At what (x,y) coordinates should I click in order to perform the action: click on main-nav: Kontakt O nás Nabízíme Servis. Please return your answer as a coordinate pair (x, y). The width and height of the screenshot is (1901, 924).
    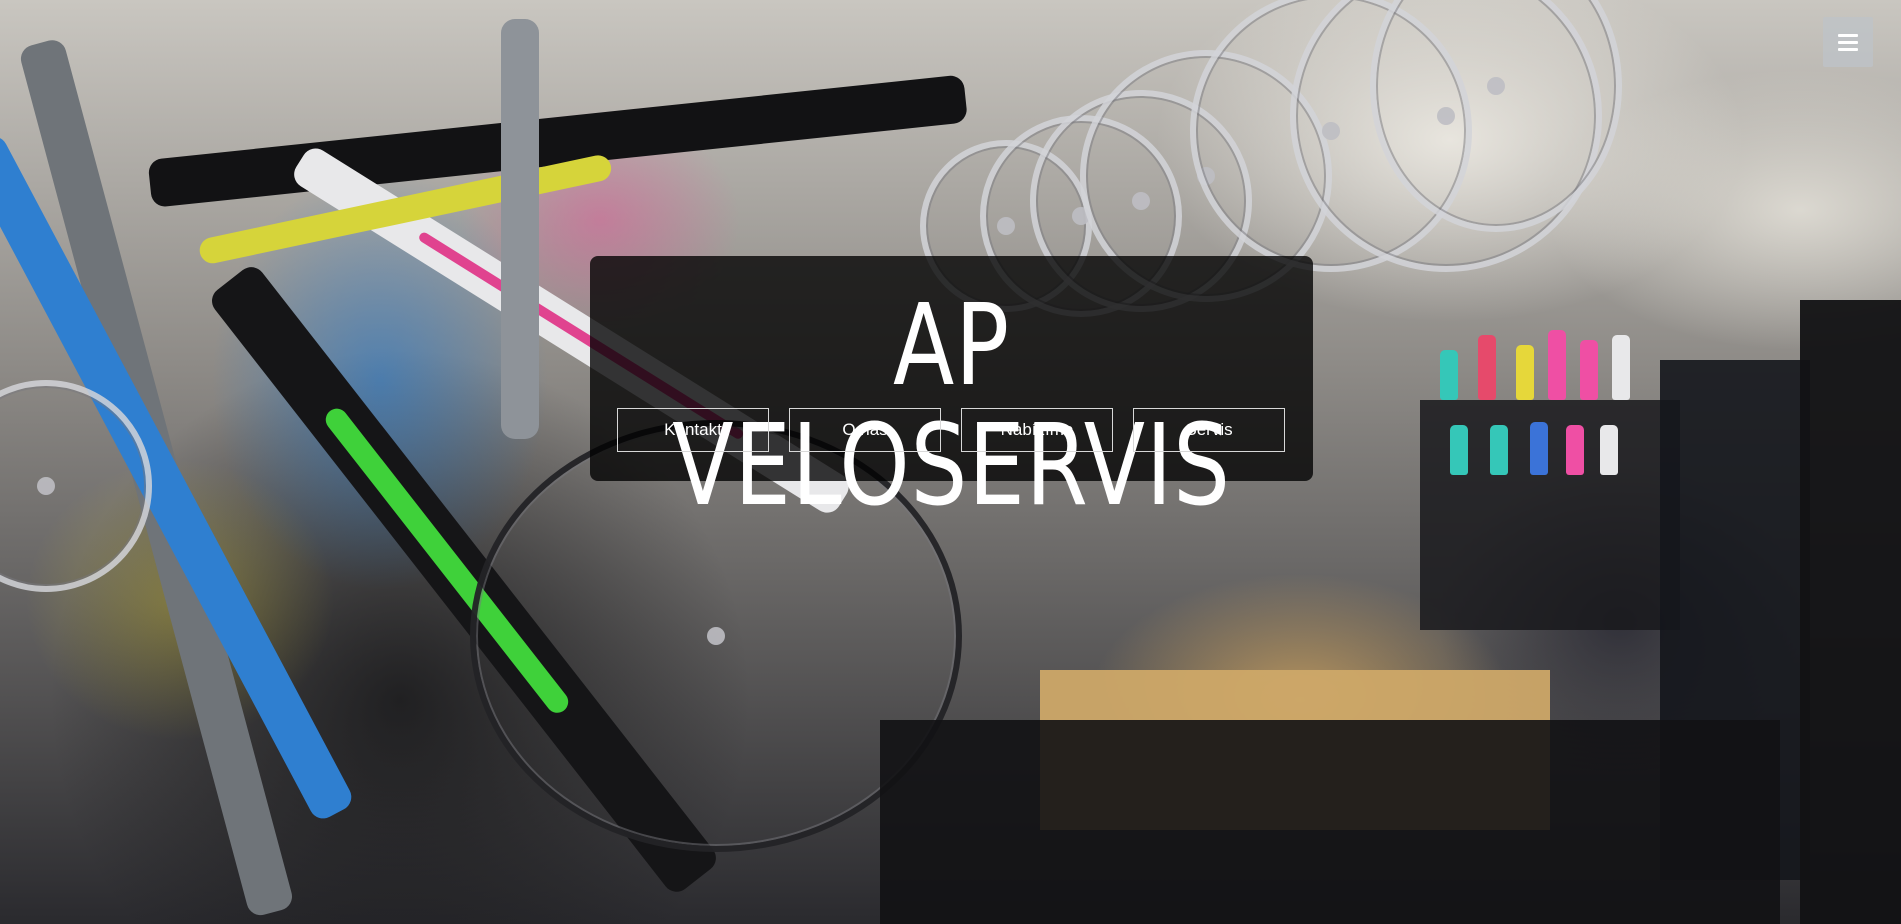
    Looking at the image, I should click on (951, 430).